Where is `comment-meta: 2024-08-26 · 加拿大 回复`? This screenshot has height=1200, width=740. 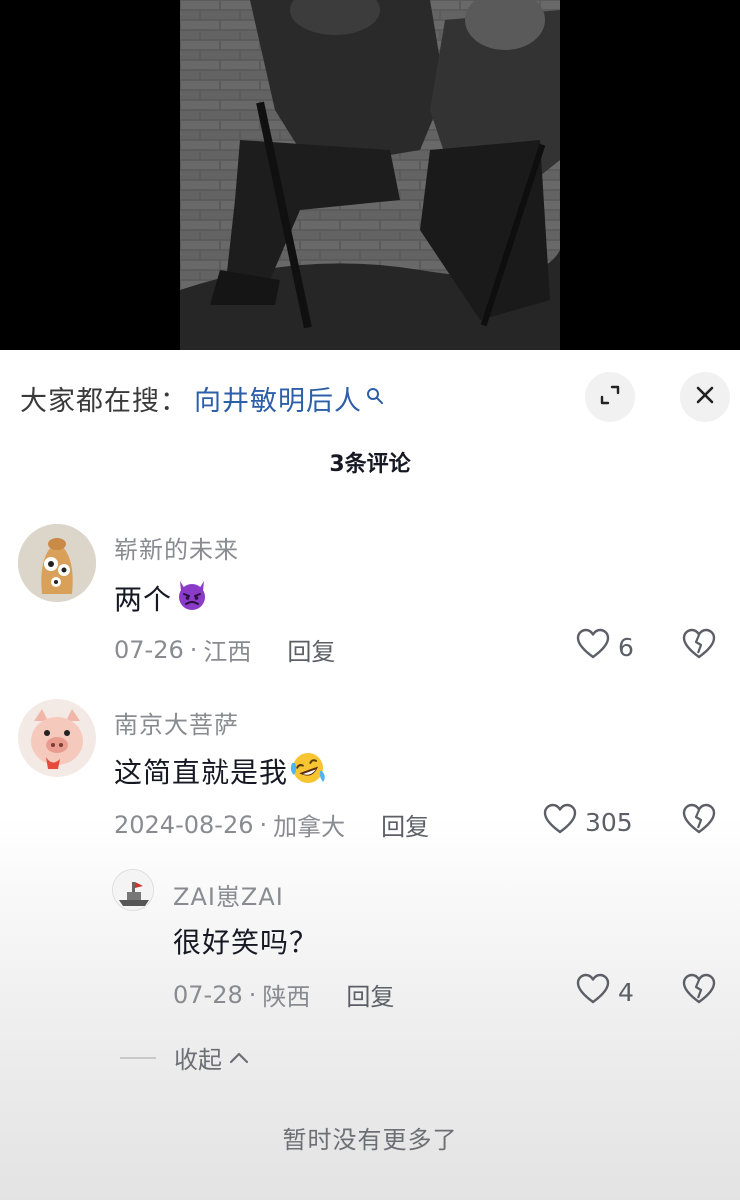
comment-meta: 2024-08-26 · 加拿大 回复 is located at coordinates (271, 824).